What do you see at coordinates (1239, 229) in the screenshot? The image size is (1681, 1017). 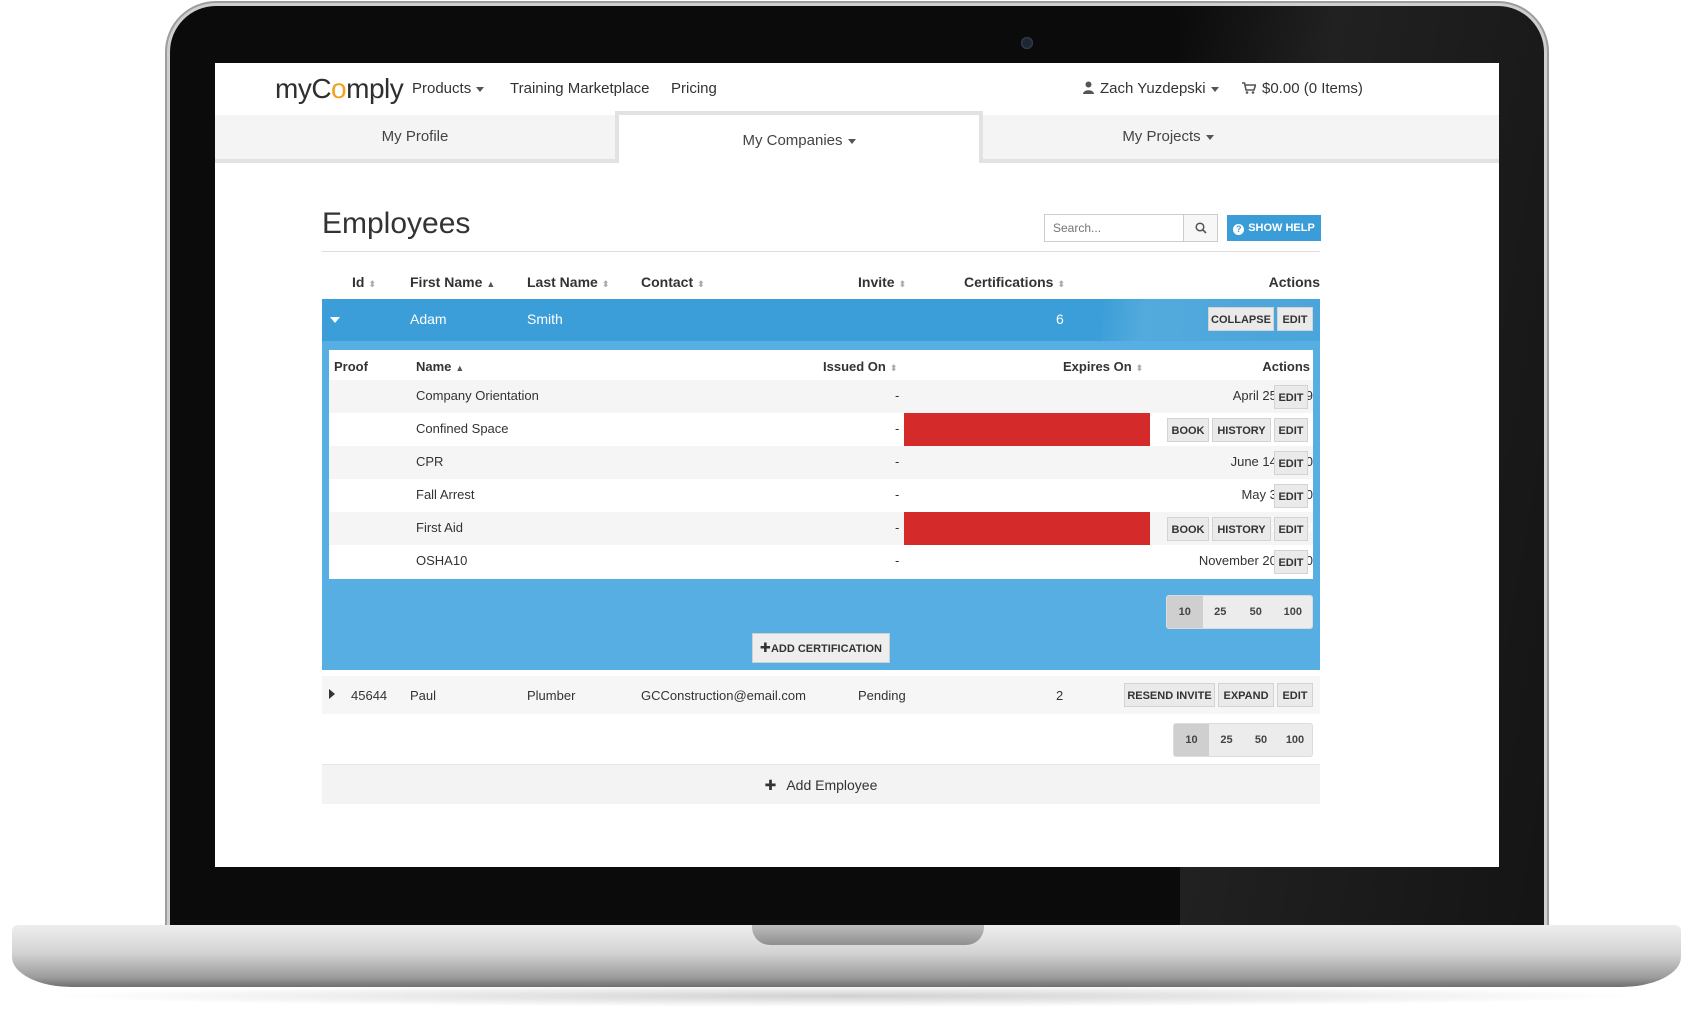 I see `question-circle-icon: ?` at bounding box center [1239, 229].